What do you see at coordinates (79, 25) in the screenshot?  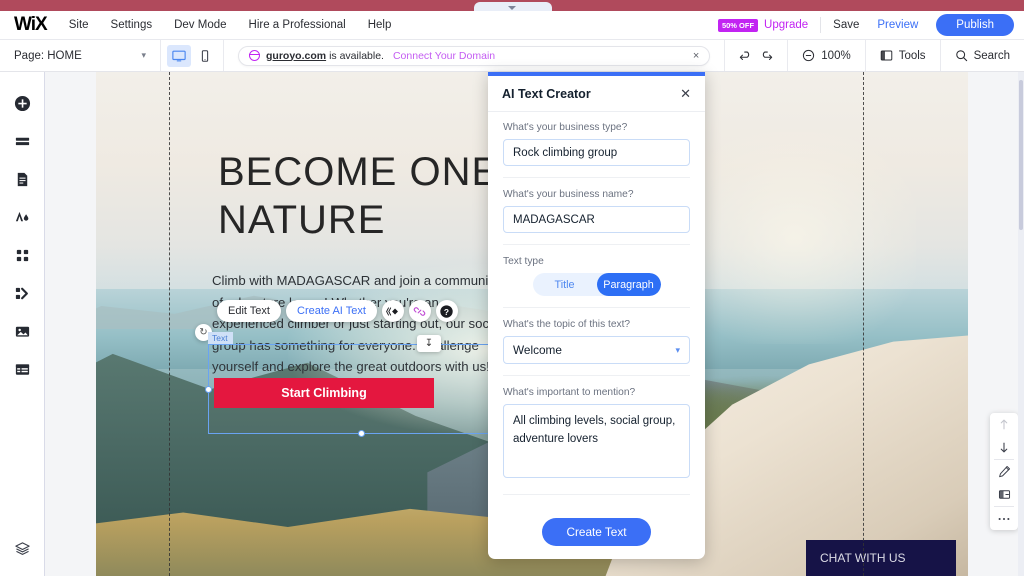 I see `menu-item-site: Site` at bounding box center [79, 25].